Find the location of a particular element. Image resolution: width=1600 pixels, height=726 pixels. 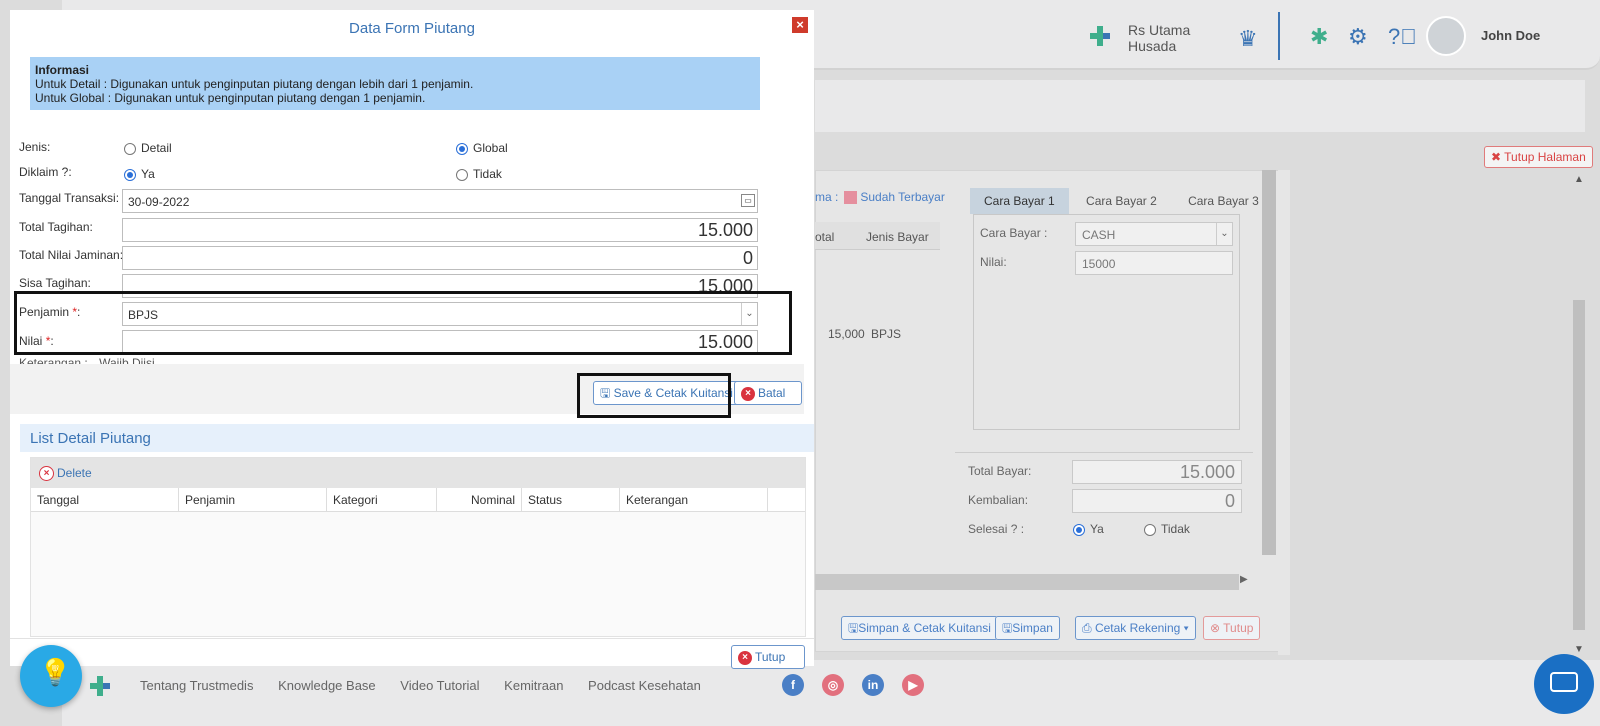

diklaim-label: Diklaim ?: is located at coordinates (45, 172).